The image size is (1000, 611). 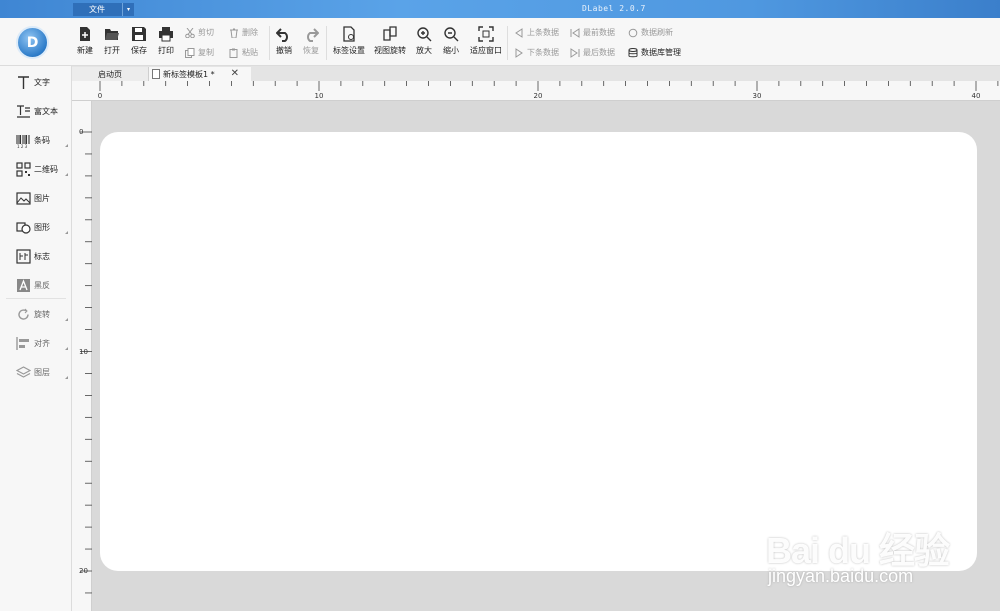 What do you see at coordinates (166, 50) in the screenshot?
I see `print-label: 打印` at bounding box center [166, 50].